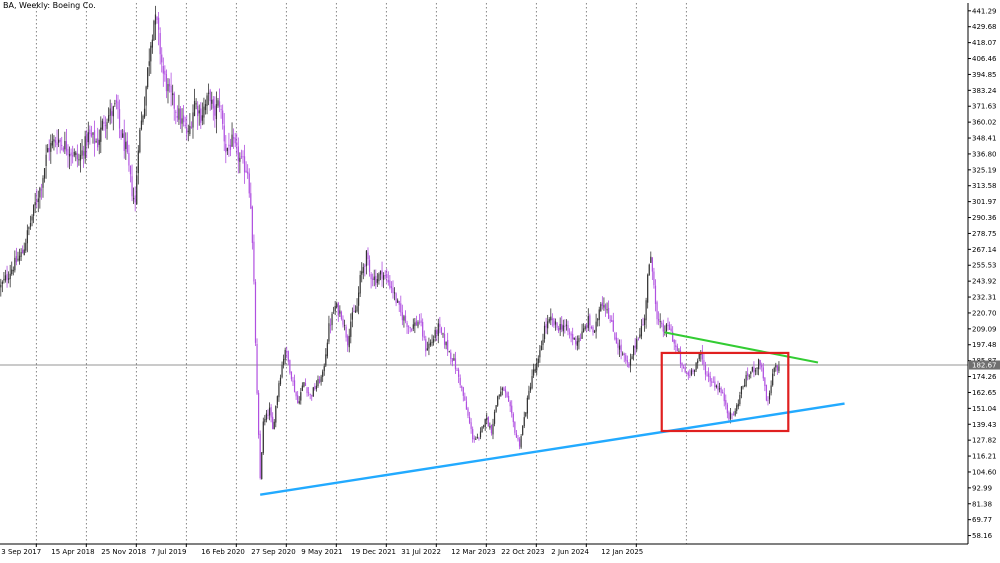 The height and width of the screenshot is (563, 1000). What do you see at coordinates (984, 218) in the screenshot?
I see `y-tick-label: 290.36` at bounding box center [984, 218].